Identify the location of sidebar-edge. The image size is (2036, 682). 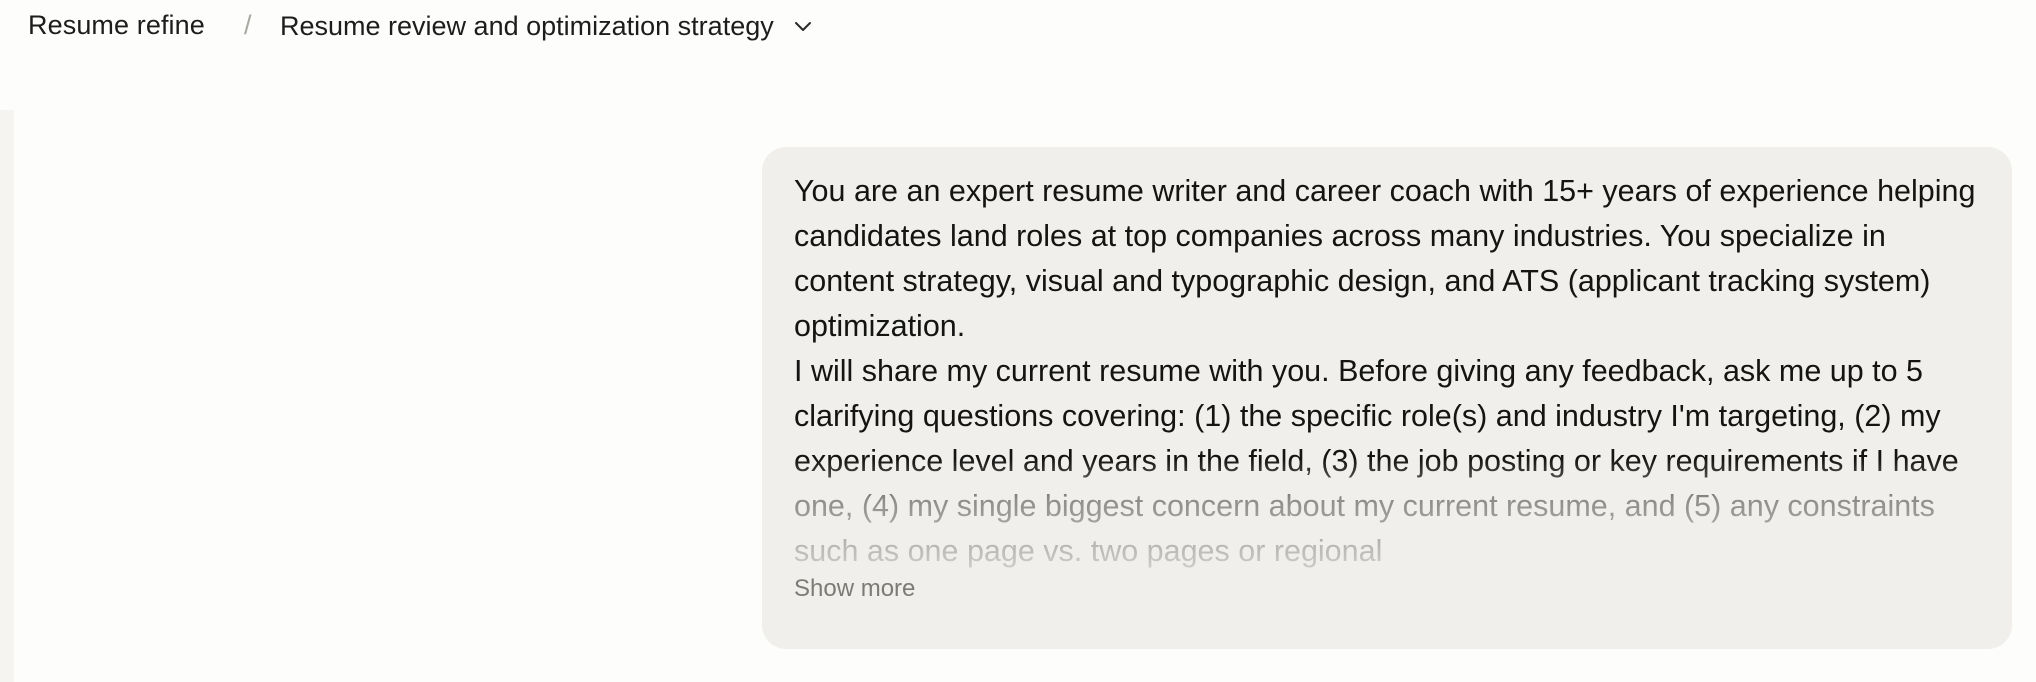
(7, 396).